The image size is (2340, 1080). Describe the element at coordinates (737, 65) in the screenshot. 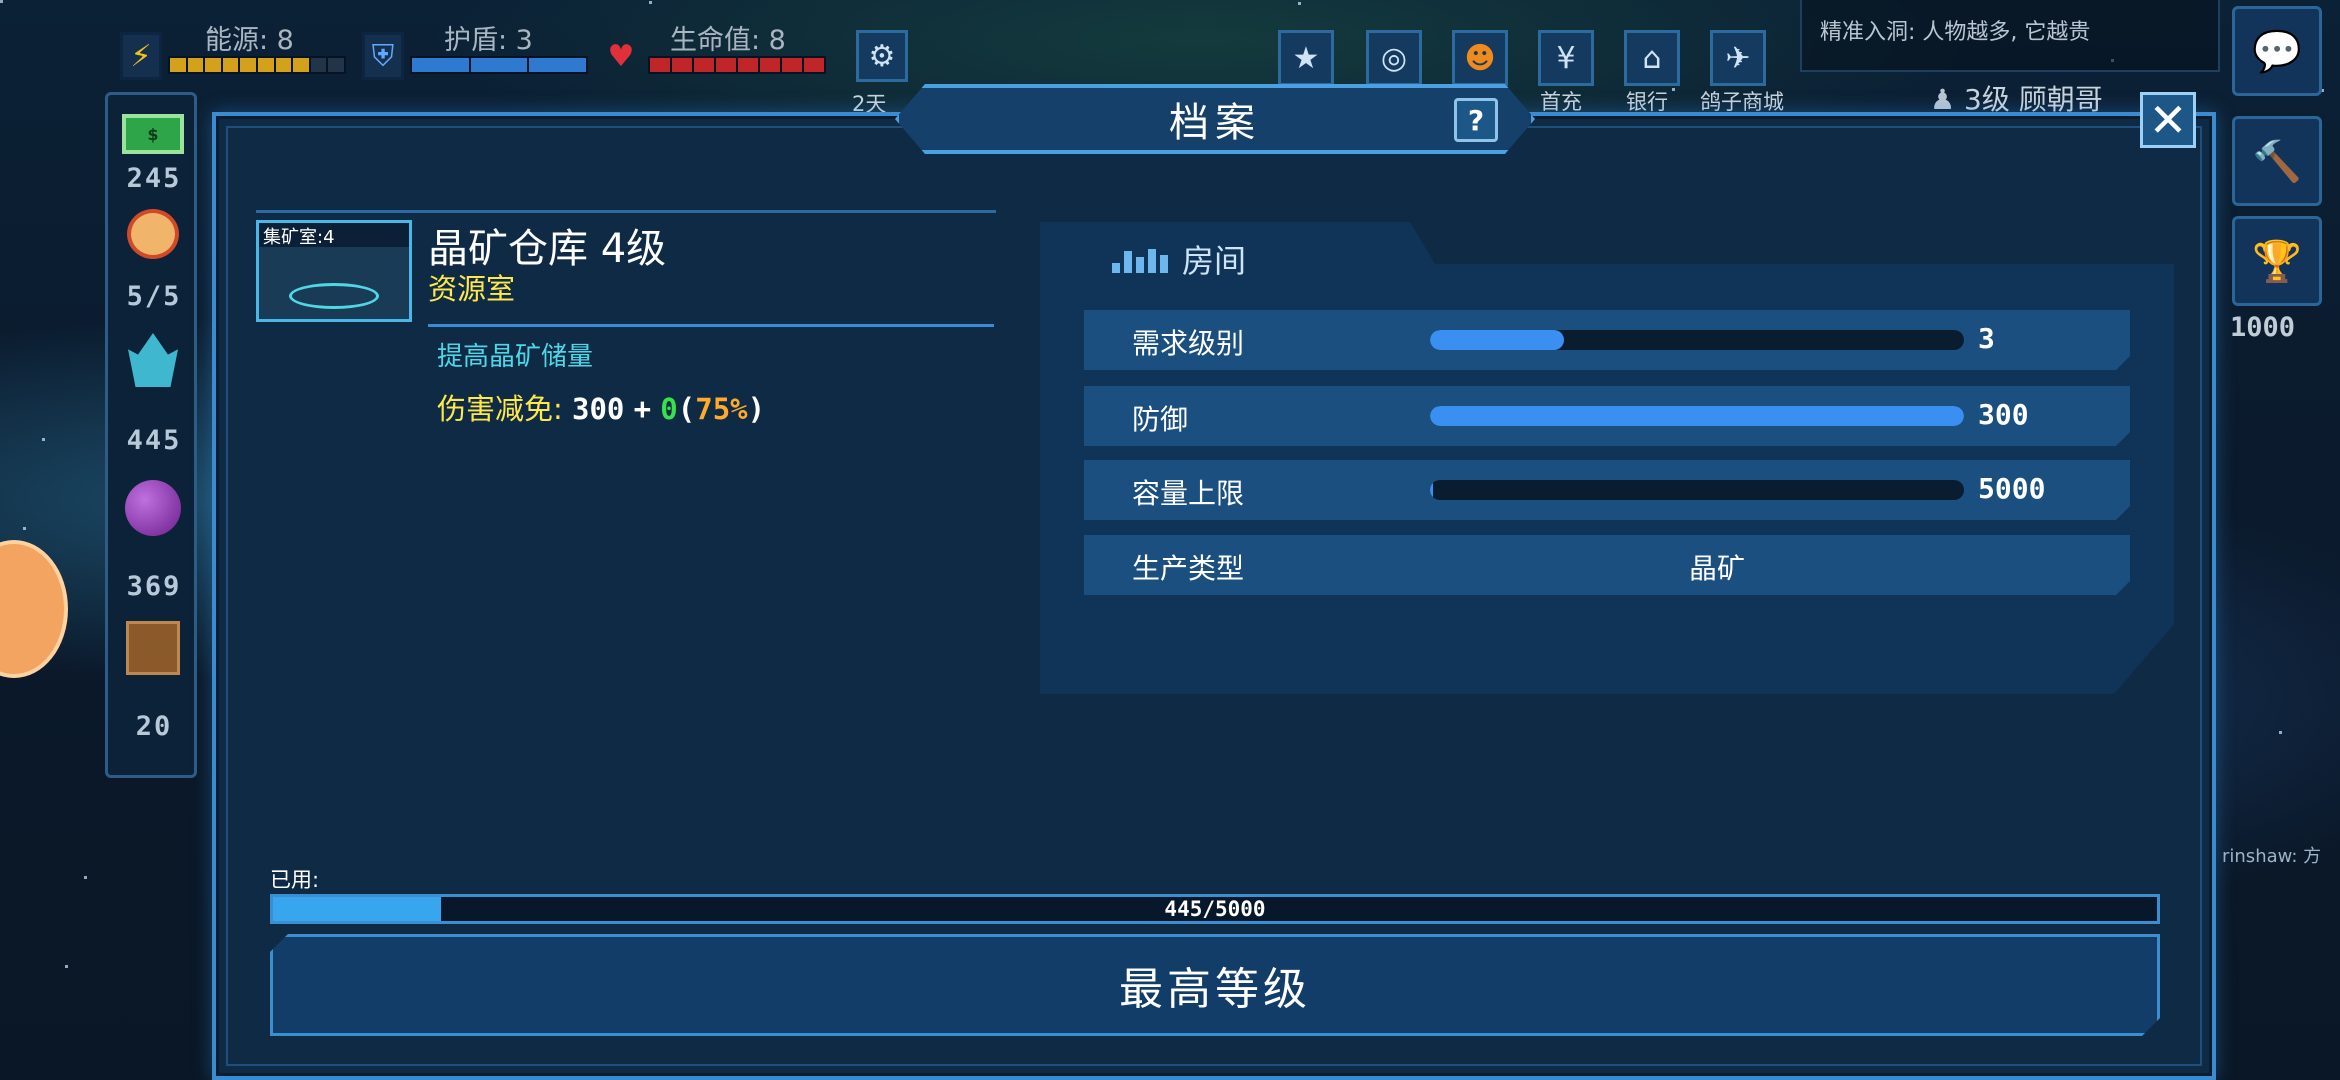

I see `hp-bar` at that location.